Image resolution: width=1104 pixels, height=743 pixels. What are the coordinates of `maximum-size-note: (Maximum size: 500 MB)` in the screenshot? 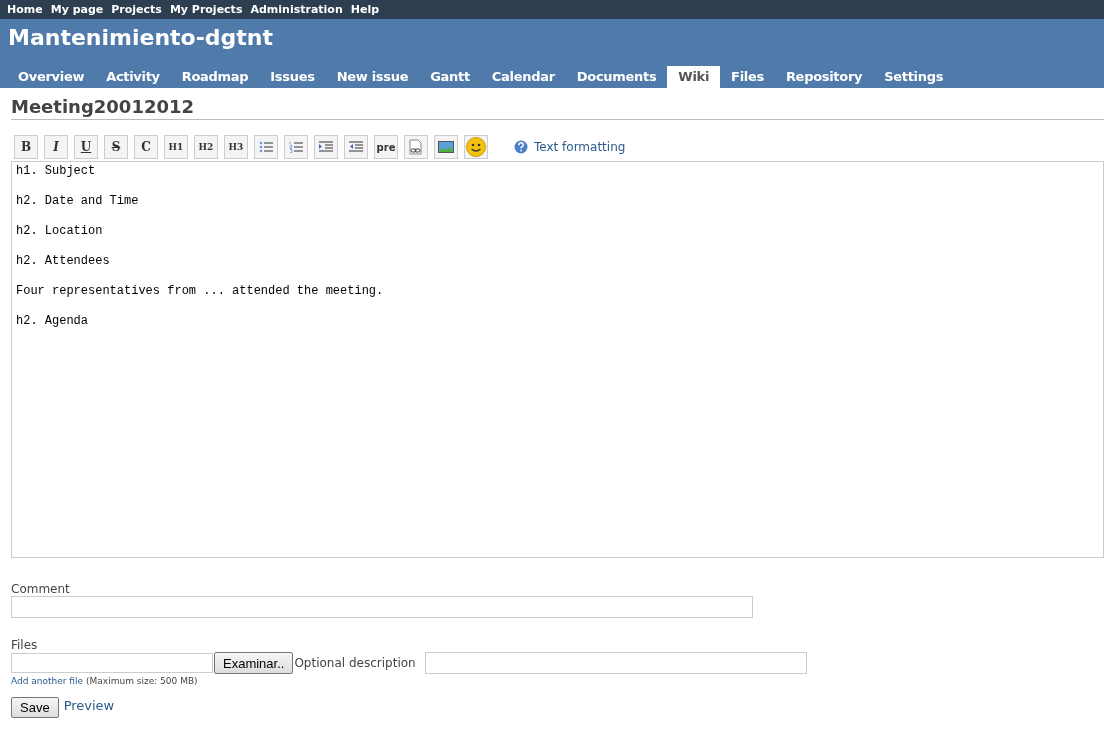 It's located at (142, 681).